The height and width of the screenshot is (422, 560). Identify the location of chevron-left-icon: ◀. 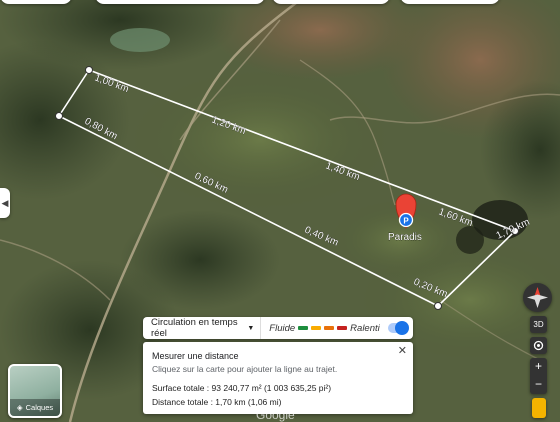
(5, 203).